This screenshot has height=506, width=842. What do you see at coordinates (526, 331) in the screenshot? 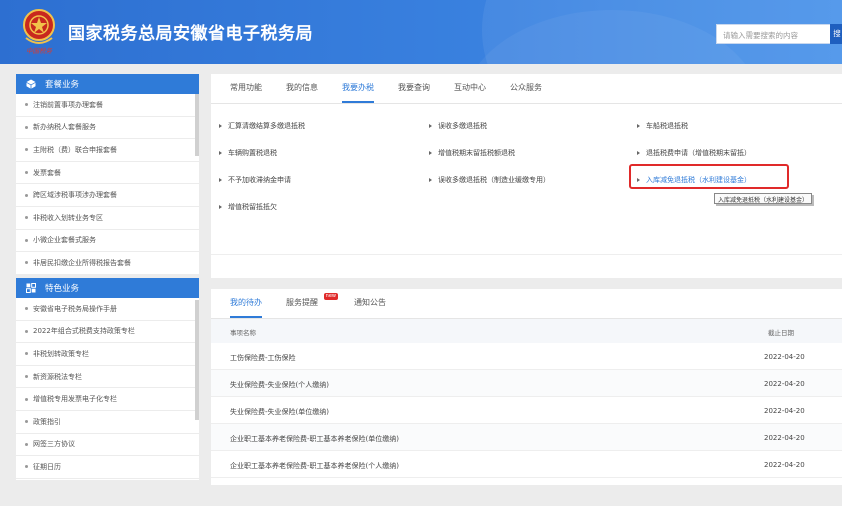
I see `todo-header-row: 事项名称 截止日期` at bounding box center [526, 331].